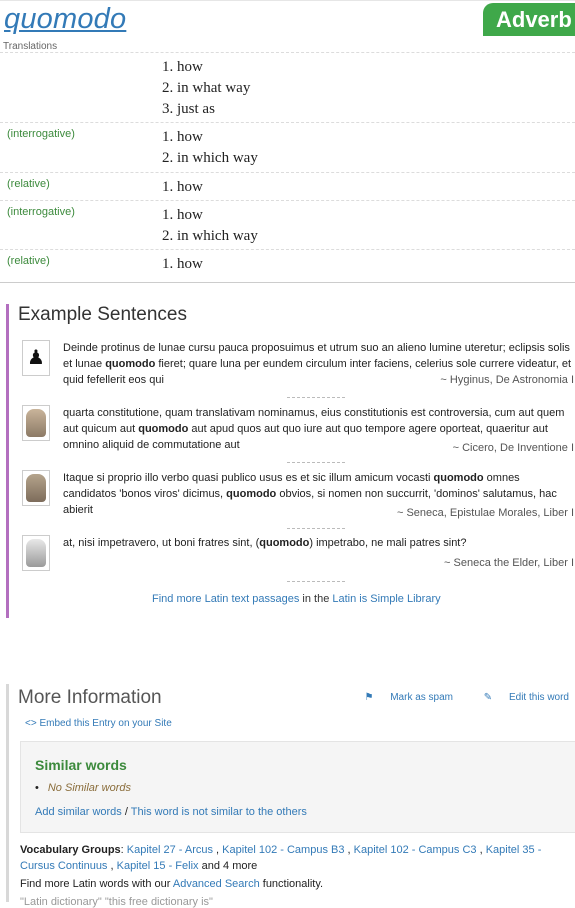 The width and height of the screenshot is (575, 908). I want to click on meaning-list: 1. how 2. in what way 3. just as, so click(206, 88).